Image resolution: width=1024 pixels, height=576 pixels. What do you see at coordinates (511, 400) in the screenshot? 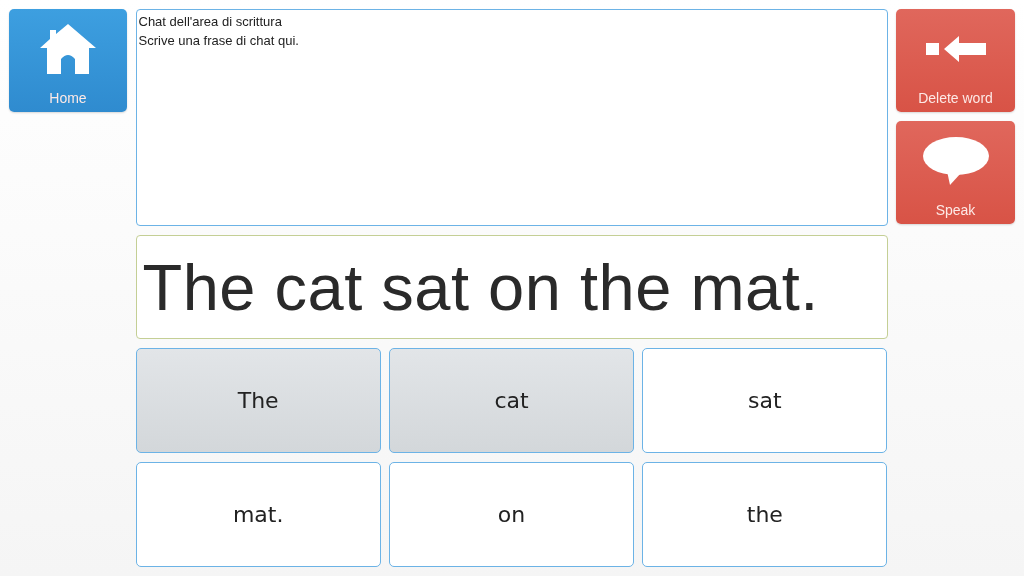
I see `word-button: cat` at bounding box center [511, 400].